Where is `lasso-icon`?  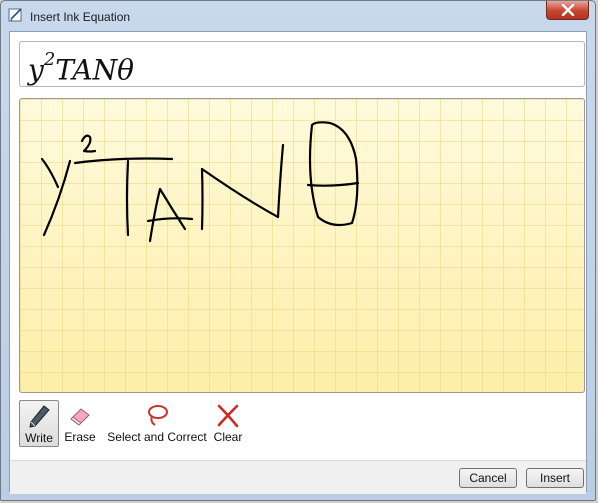 lasso-icon is located at coordinates (158, 415).